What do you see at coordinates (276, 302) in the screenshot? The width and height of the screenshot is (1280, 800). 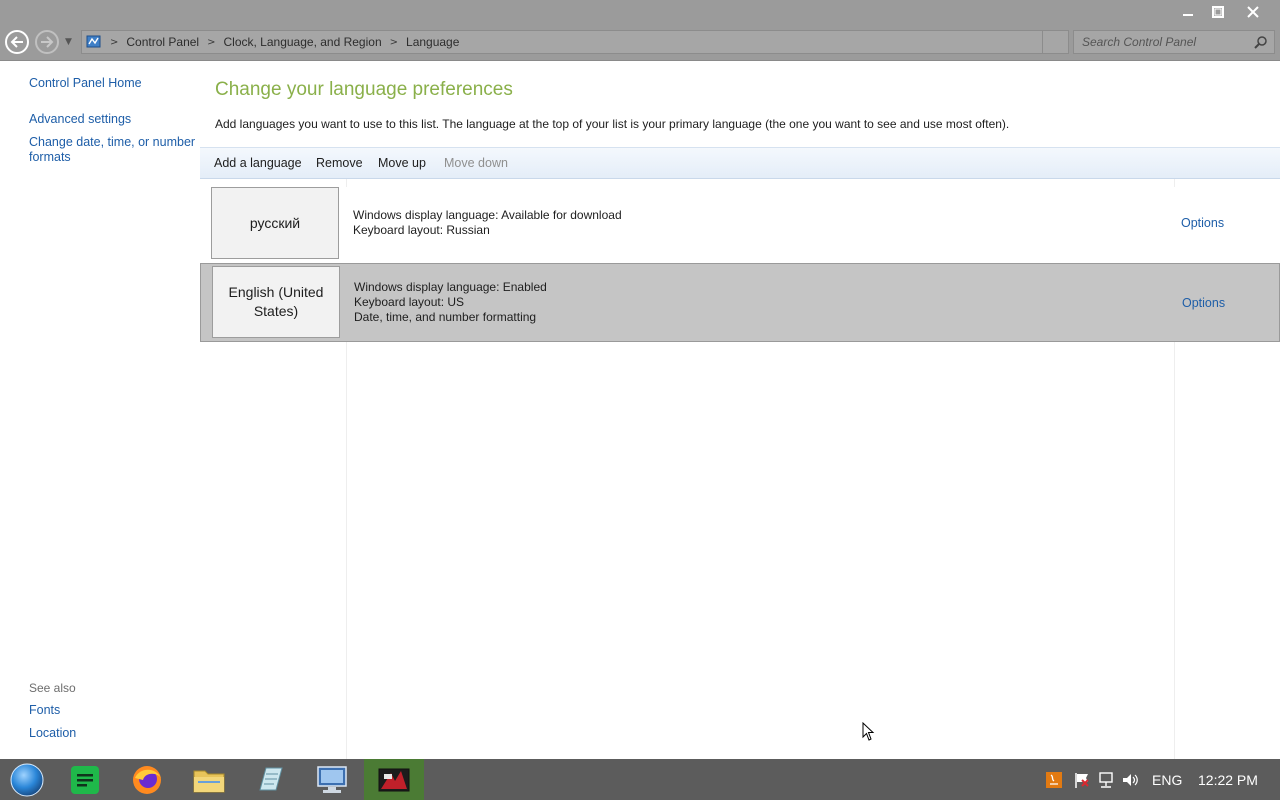 I see `language-tile: English (United States)` at bounding box center [276, 302].